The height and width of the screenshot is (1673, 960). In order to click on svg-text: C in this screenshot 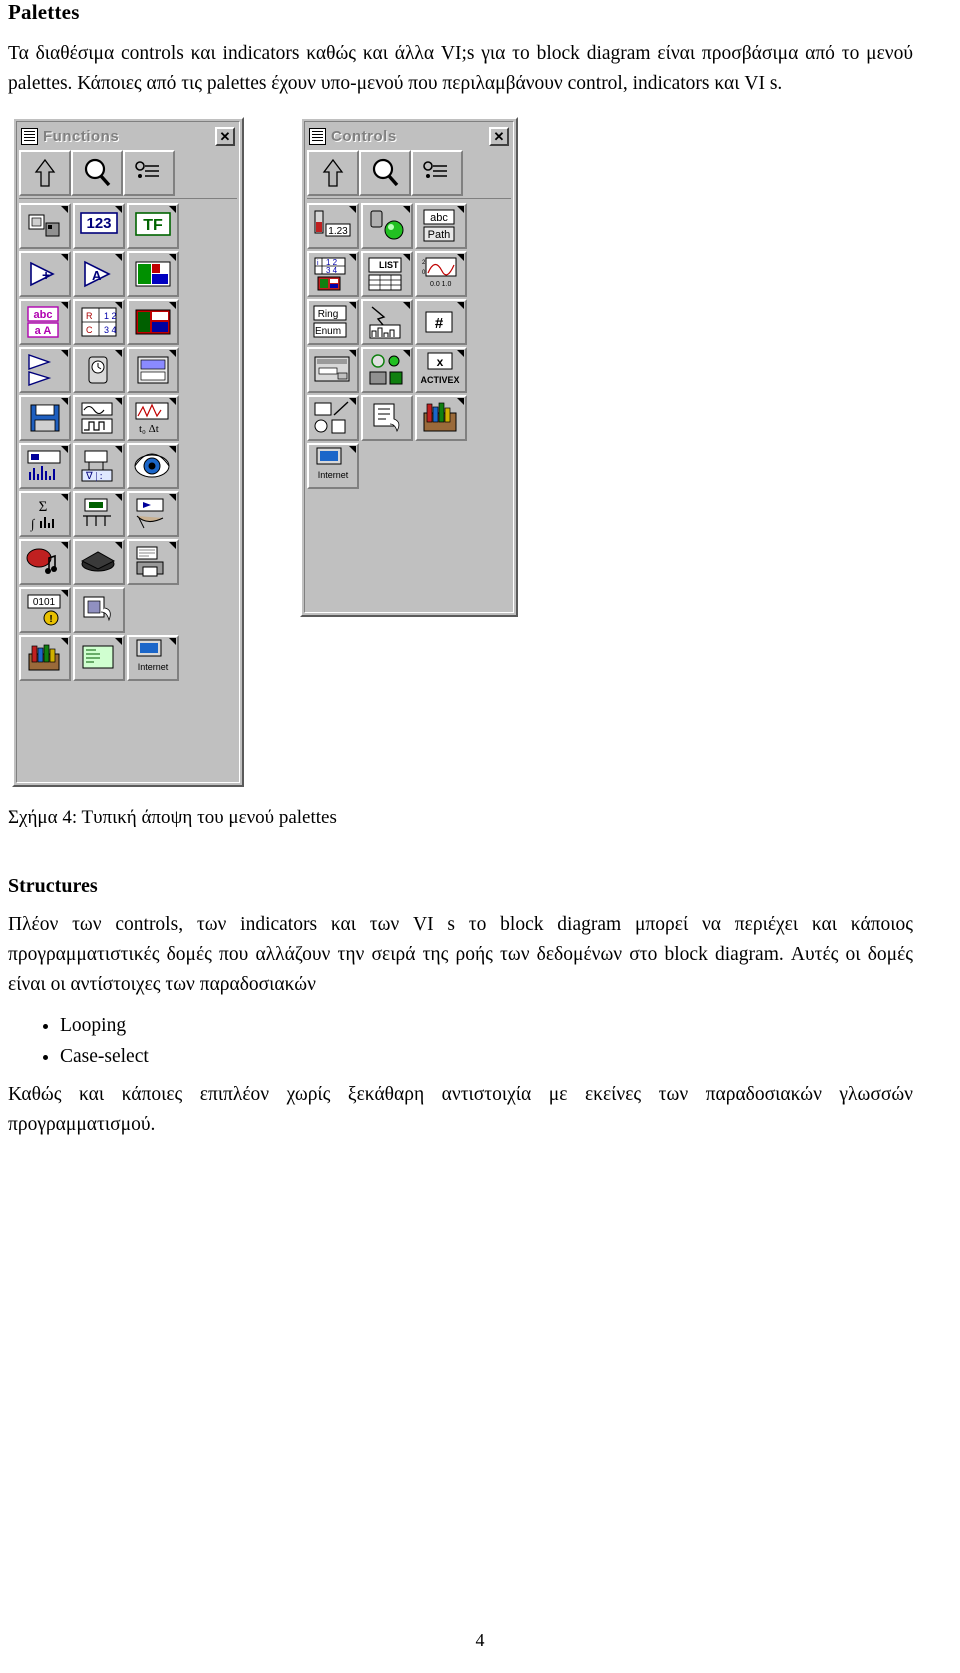, I will do `click(89, 330)`.